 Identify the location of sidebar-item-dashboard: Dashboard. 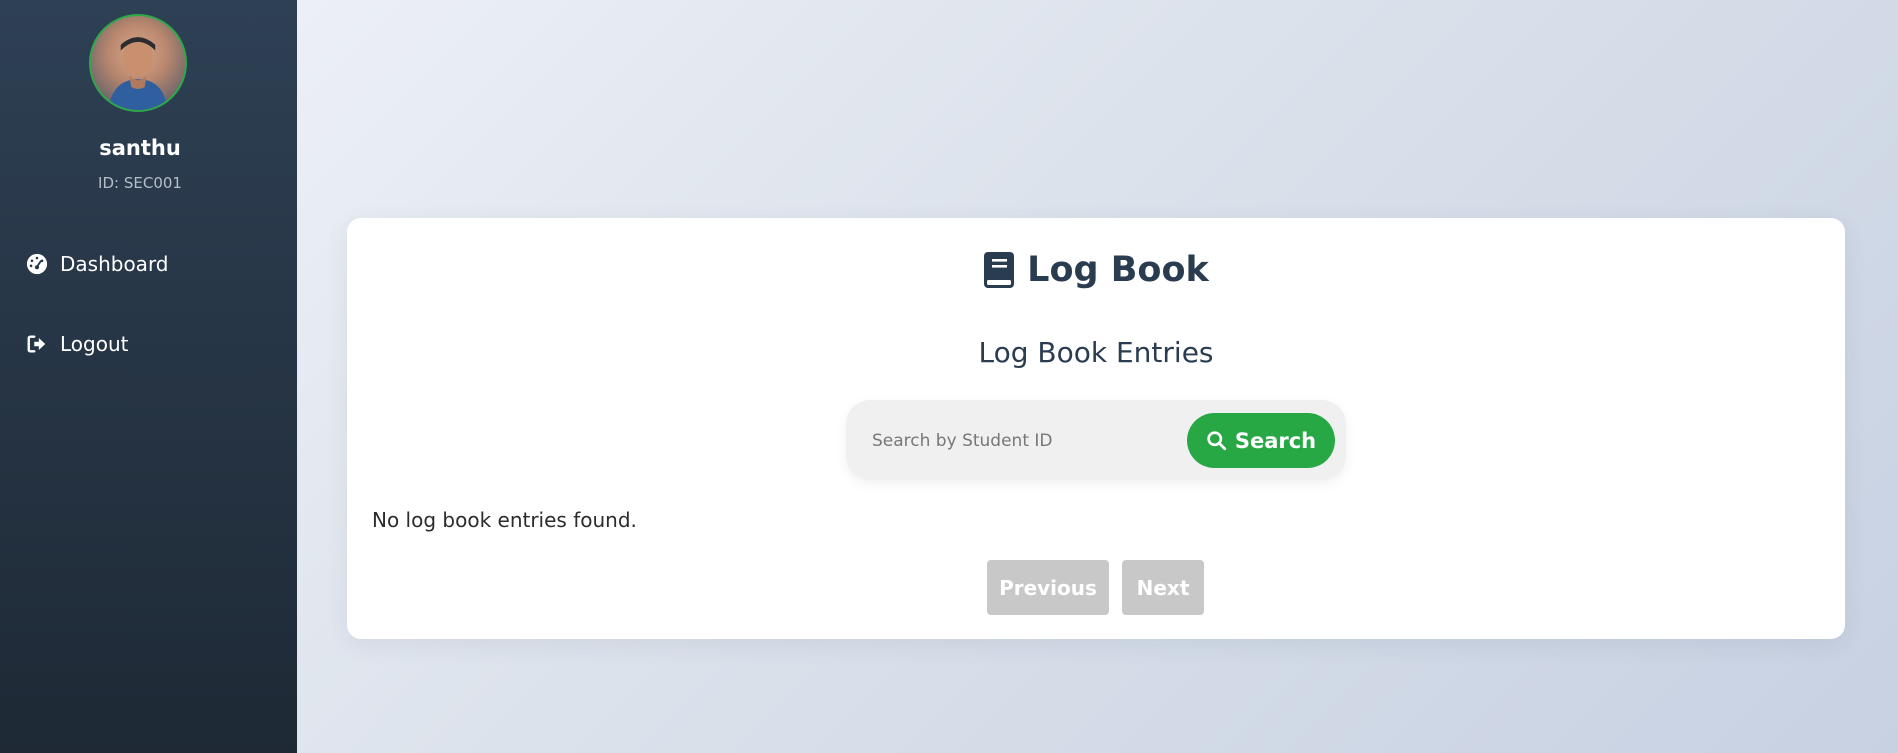
(97, 264).